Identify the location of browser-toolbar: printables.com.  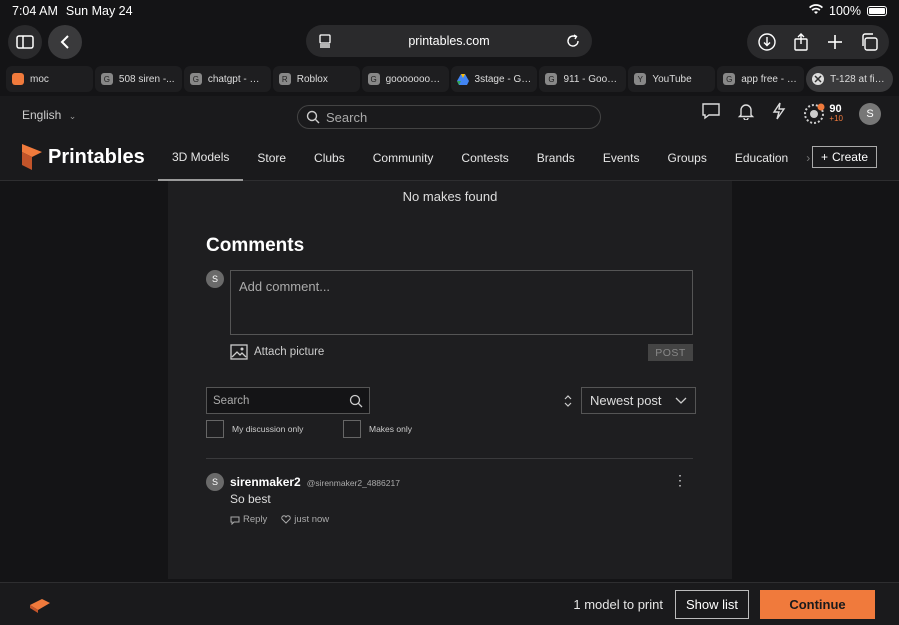
(449, 42).